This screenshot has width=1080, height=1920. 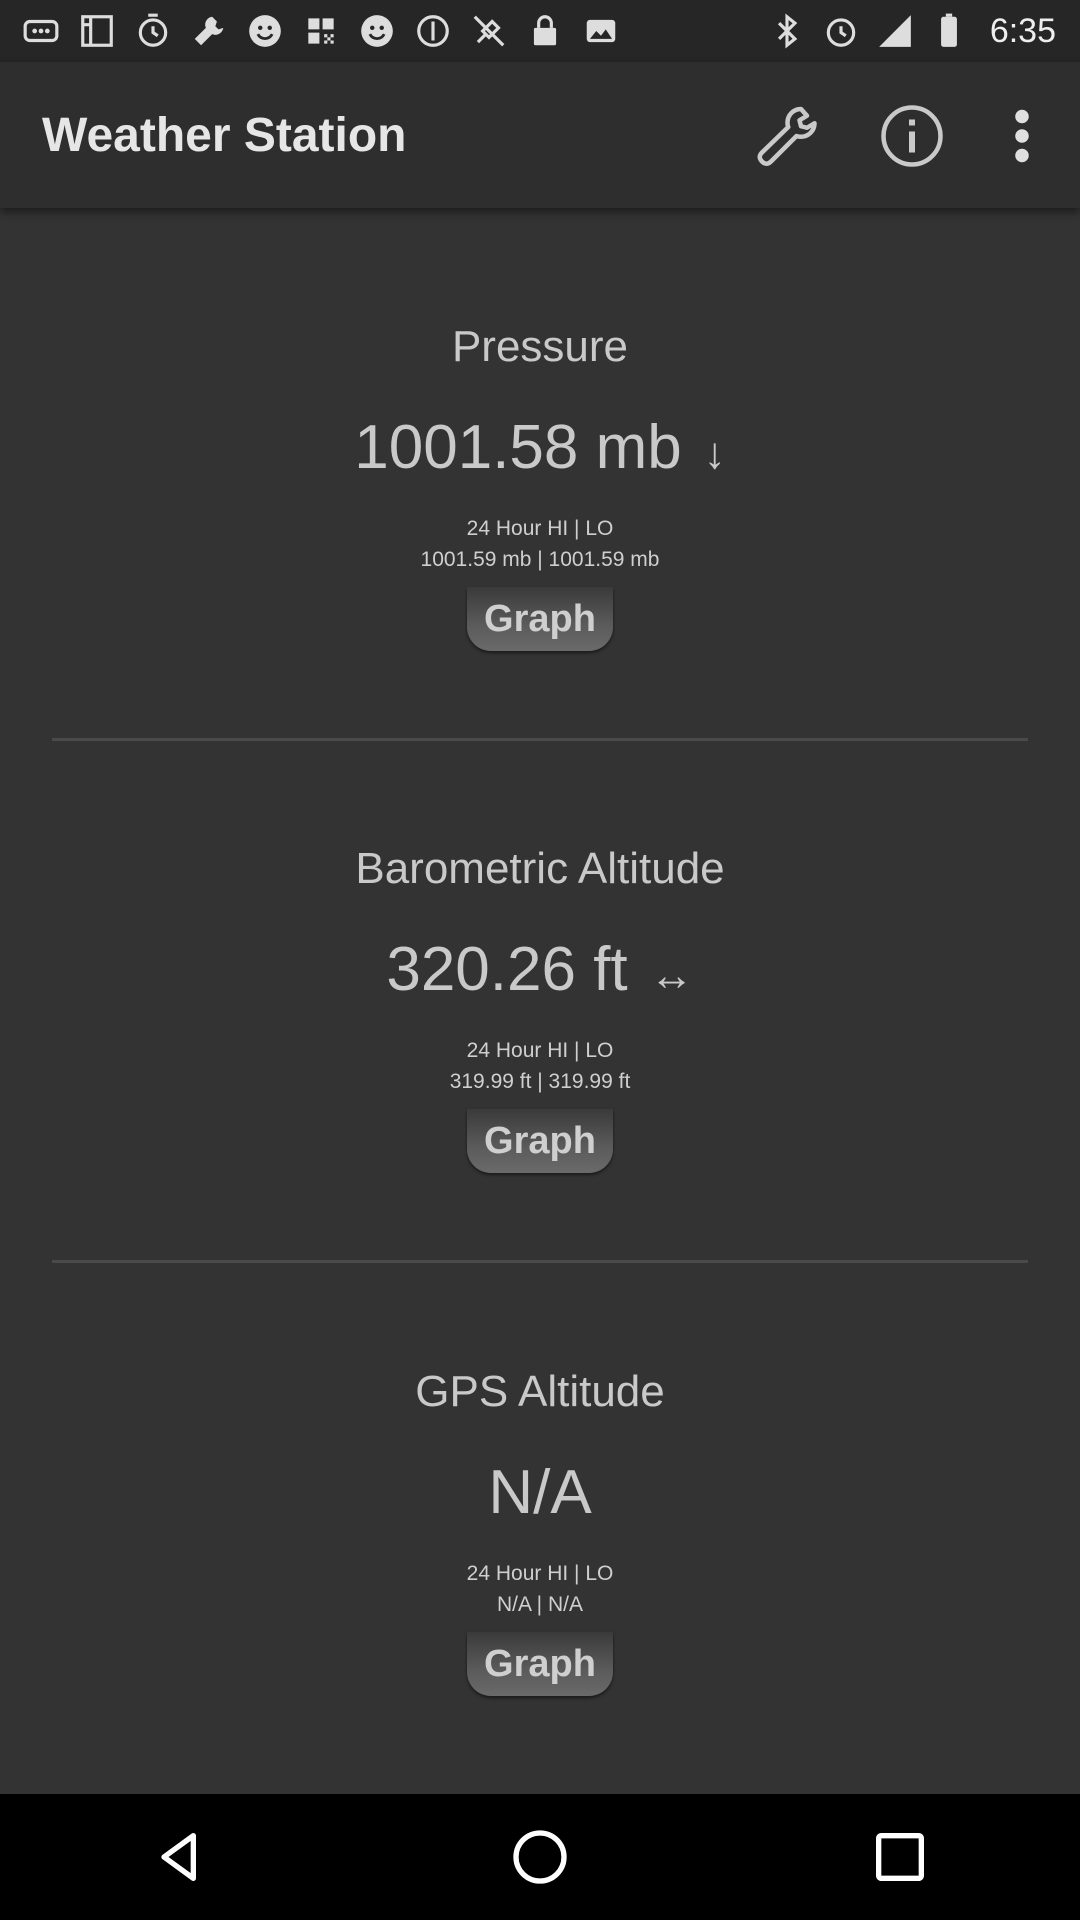 I want to click on more-vert-icon, so click(x=1022, y=136).